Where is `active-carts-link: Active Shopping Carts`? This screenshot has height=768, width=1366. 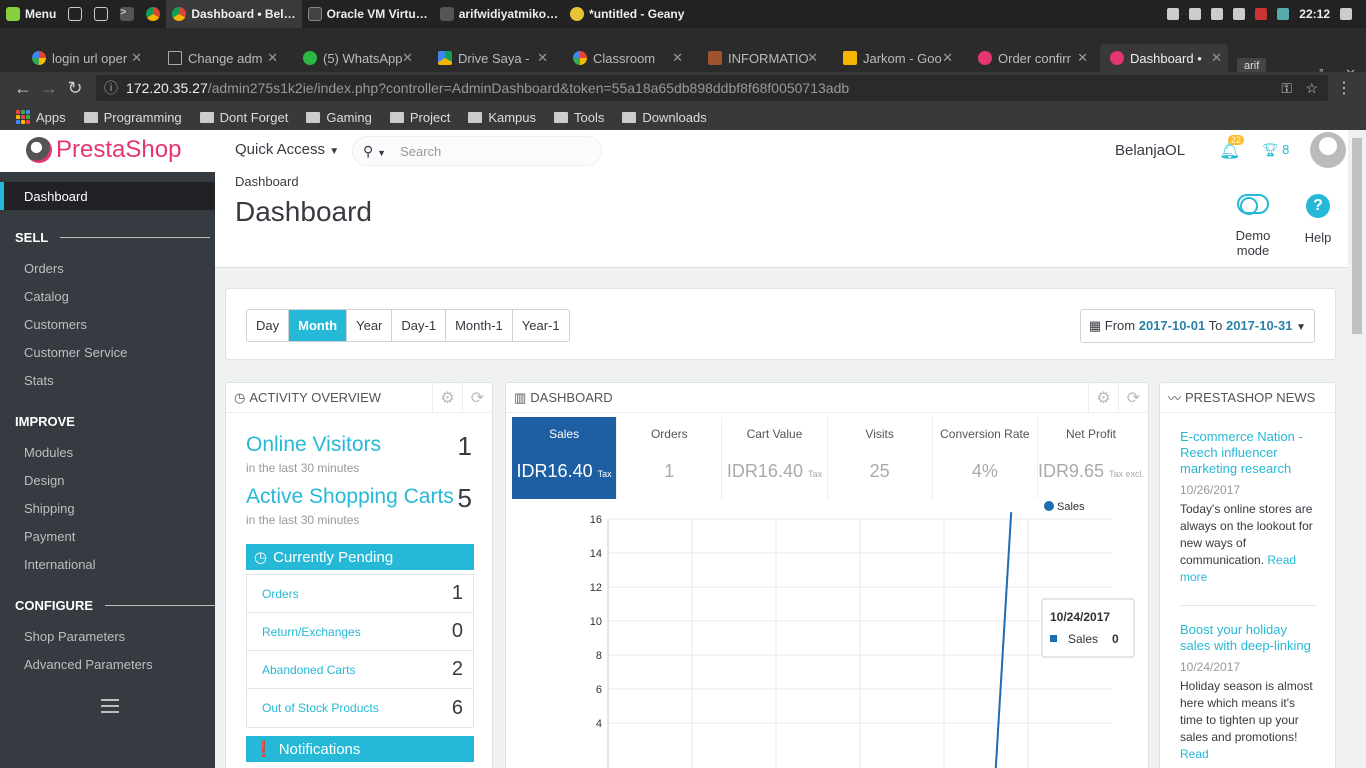
active-carts-link: Active Shopping Carts is located at coordinates (350, 497).